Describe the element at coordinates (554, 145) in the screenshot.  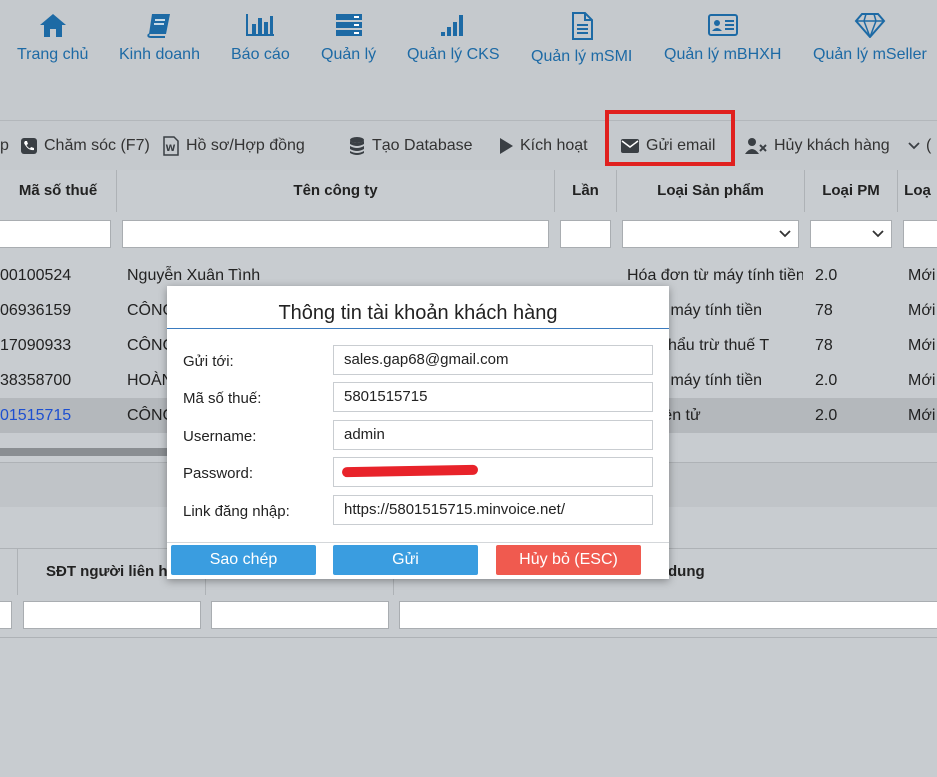
I see `kich-hoat-label: Kích hoạt` at that location.